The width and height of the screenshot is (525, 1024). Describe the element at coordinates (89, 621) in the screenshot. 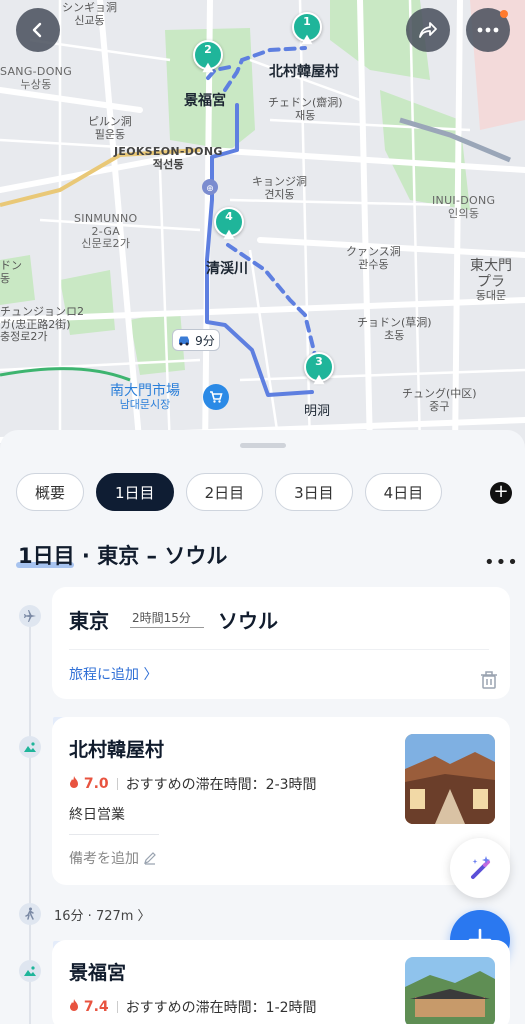

I see `flight-origin: 東京` at that location.